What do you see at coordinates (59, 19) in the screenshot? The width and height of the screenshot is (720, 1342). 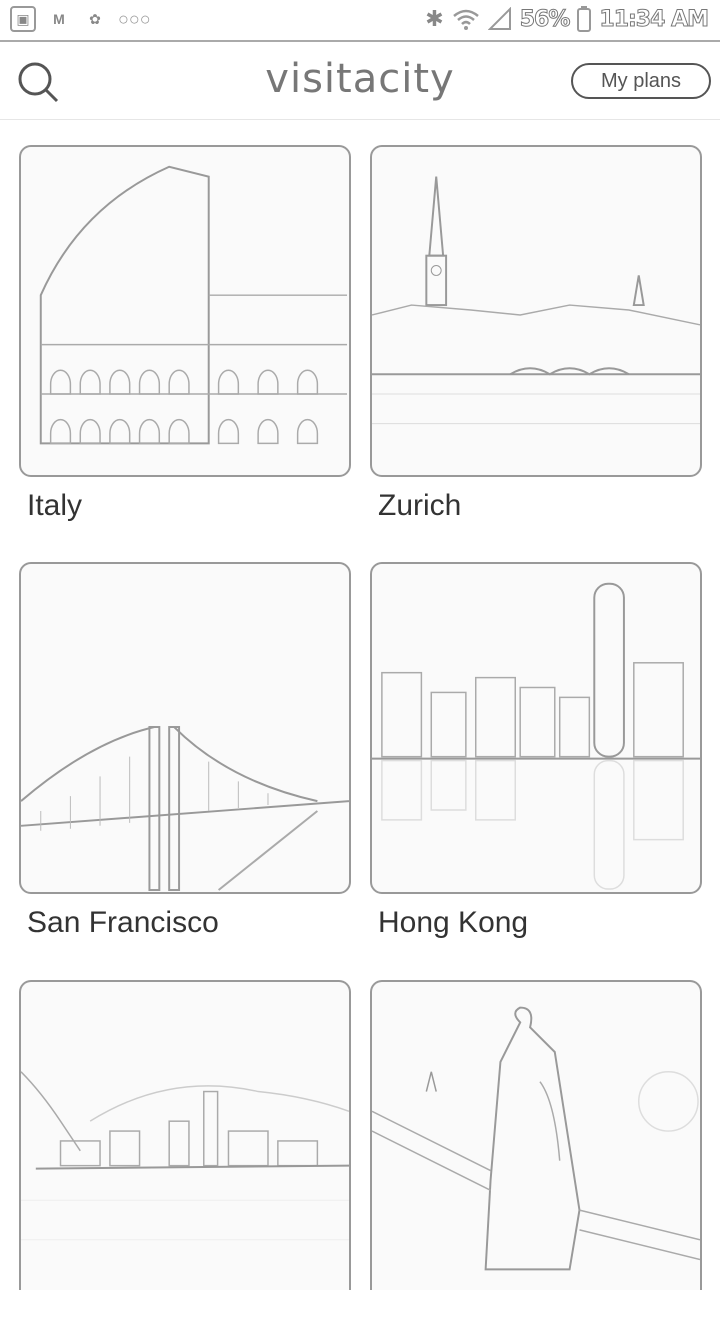 I see `gmail-icon: M` at bounding box center [59, 19].